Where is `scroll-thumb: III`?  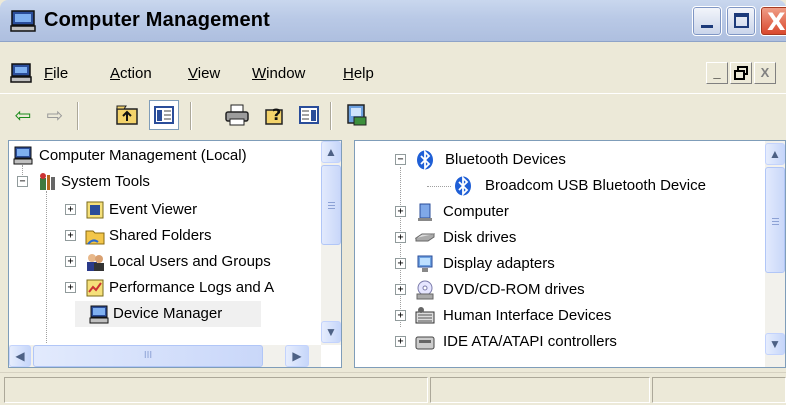 scroll-thumb: III is located at coordinates (148, 356).